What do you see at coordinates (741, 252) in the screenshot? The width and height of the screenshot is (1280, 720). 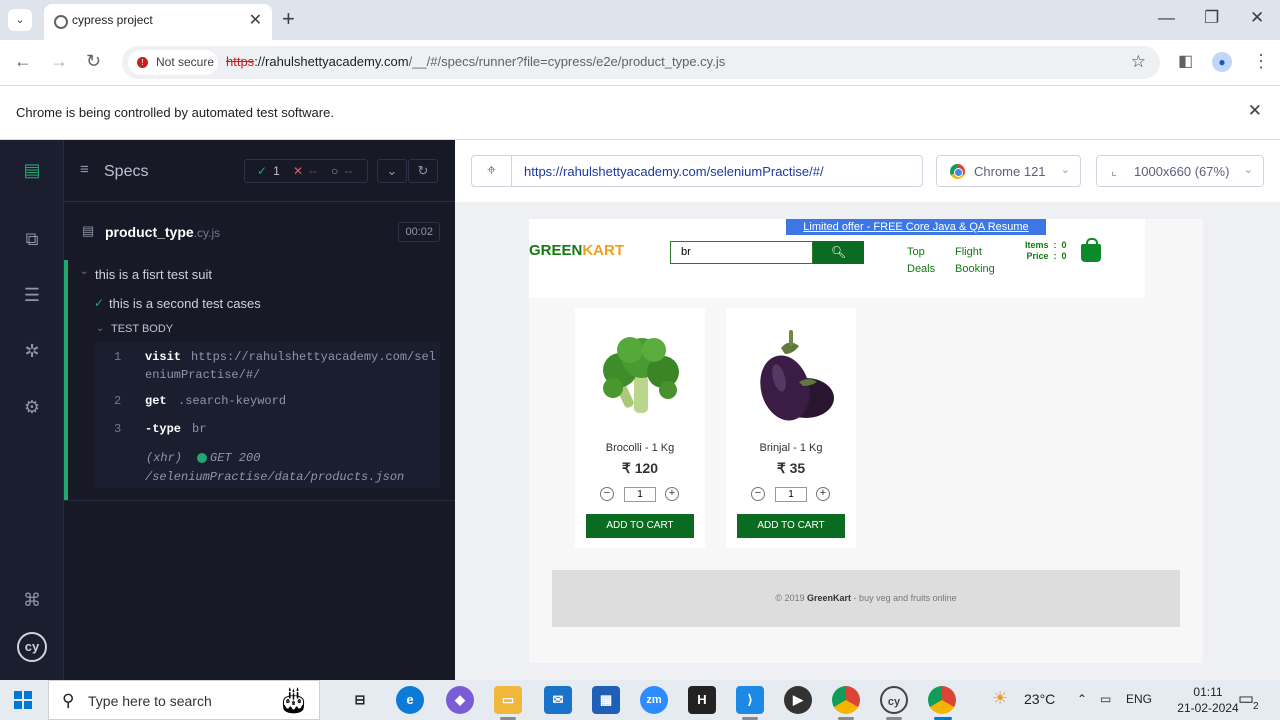 I see `search-keyword-input: br` at bounding box center [741, 252].